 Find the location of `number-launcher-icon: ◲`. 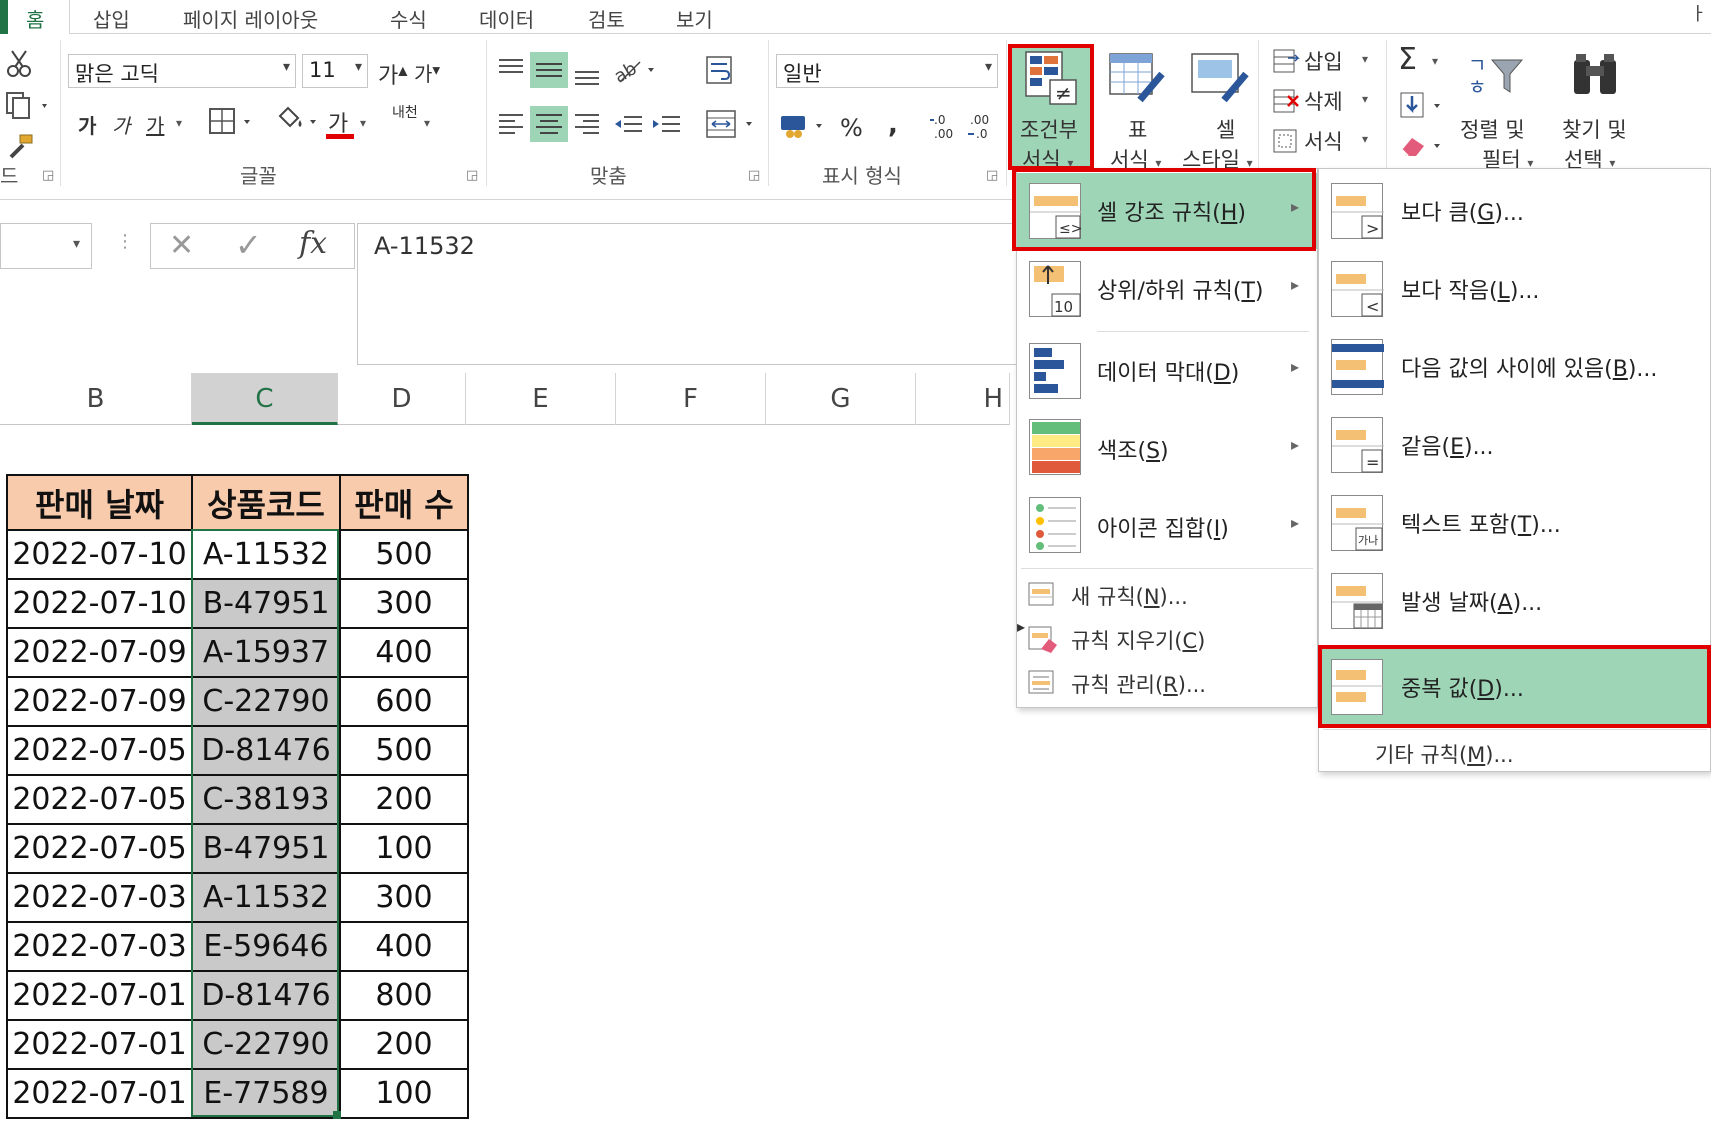

number-launcher-icon: ◲ is located at coordinates (992, 175).